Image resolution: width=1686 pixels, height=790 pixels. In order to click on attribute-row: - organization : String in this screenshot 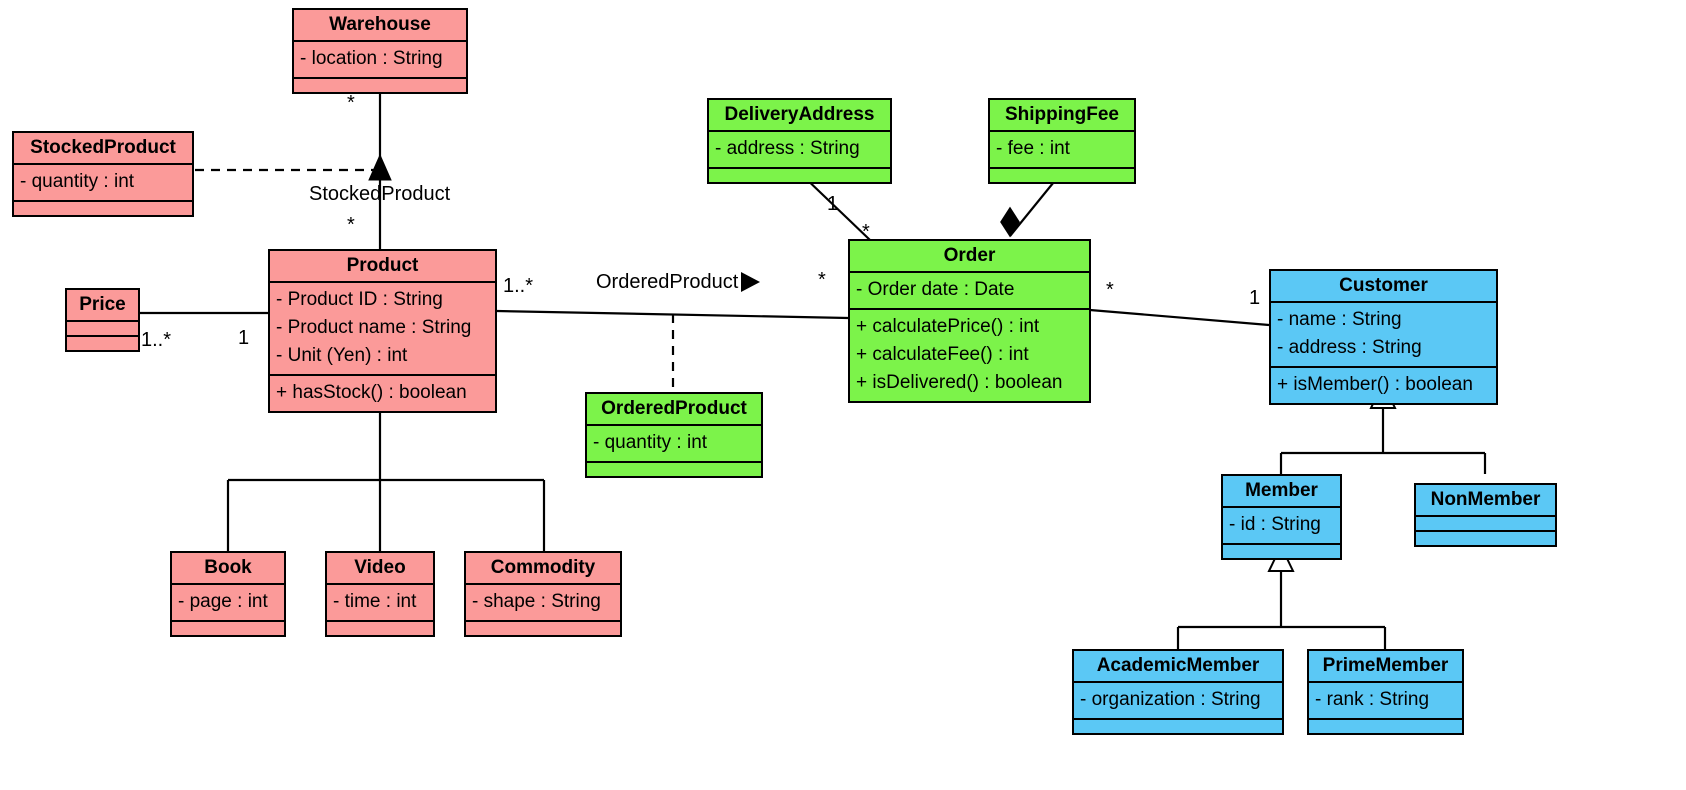, I will do `click(1170, 699)`.